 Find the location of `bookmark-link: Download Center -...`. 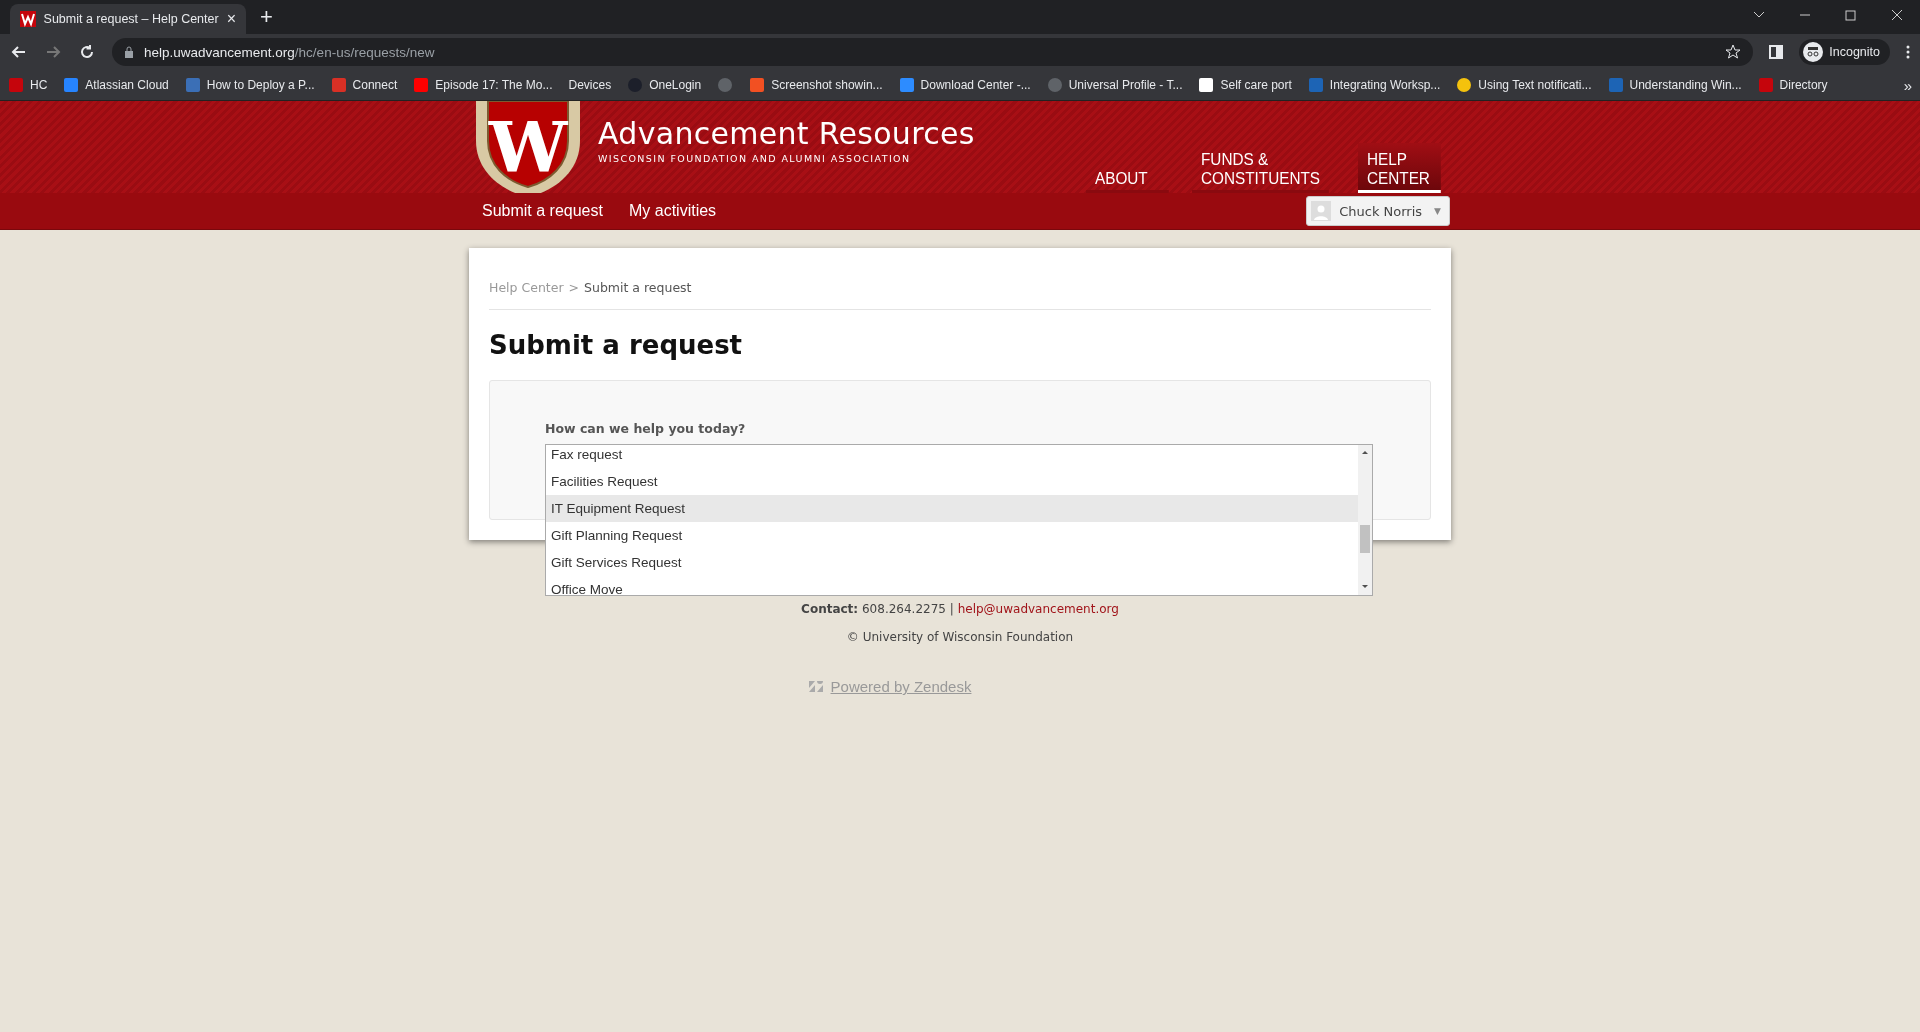

bookmark-link: Download Center -... is located at coordinates (964, 85).